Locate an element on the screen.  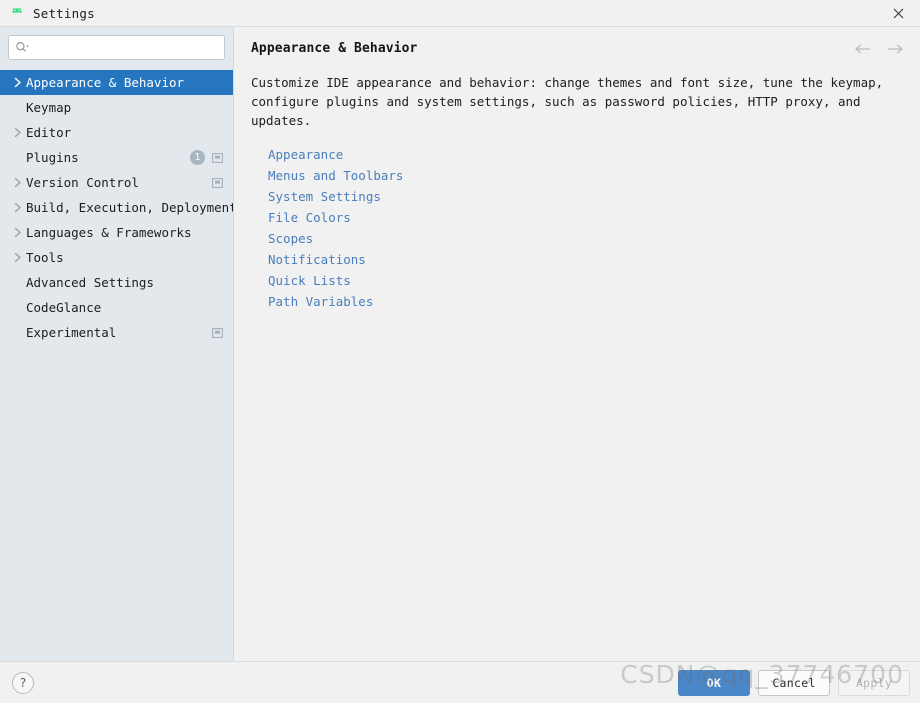
sidebar-item-appearance-behavior: Appearance & Behavior is located at coordinates (116, 82).